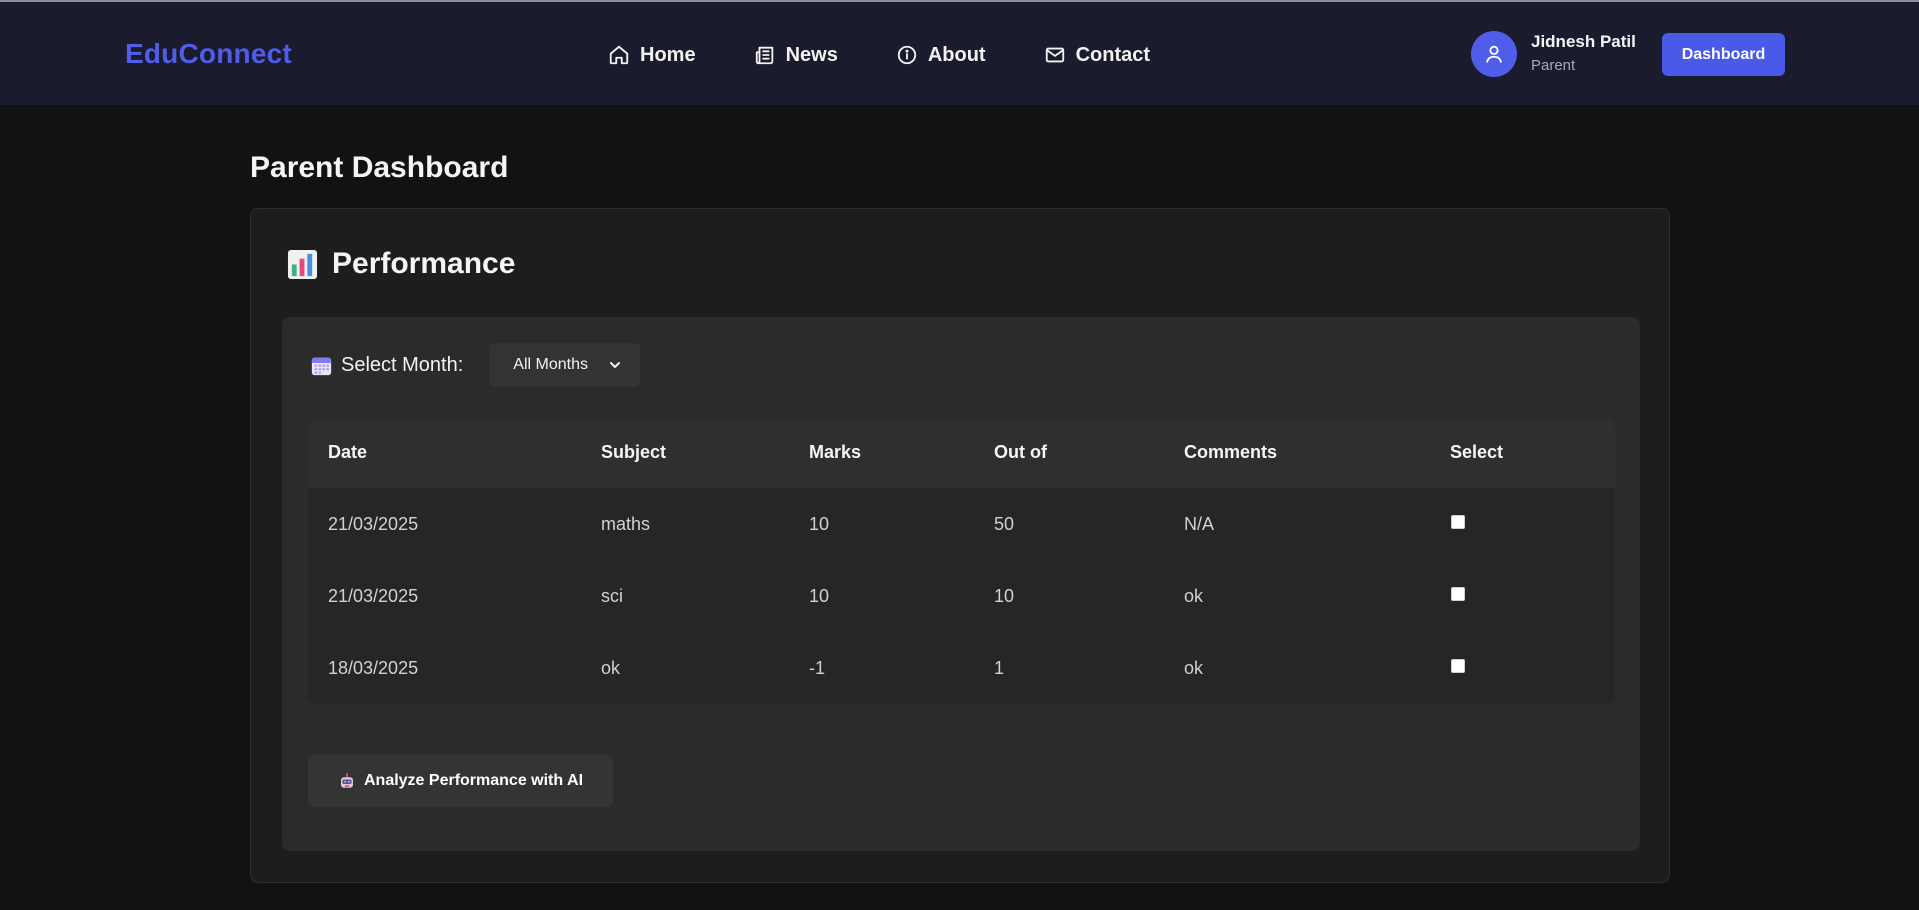 Image resolution: width=1919 pixels, height=910 pixels. I want to click on nav-item-contact: Contact, so click(1097, 55).